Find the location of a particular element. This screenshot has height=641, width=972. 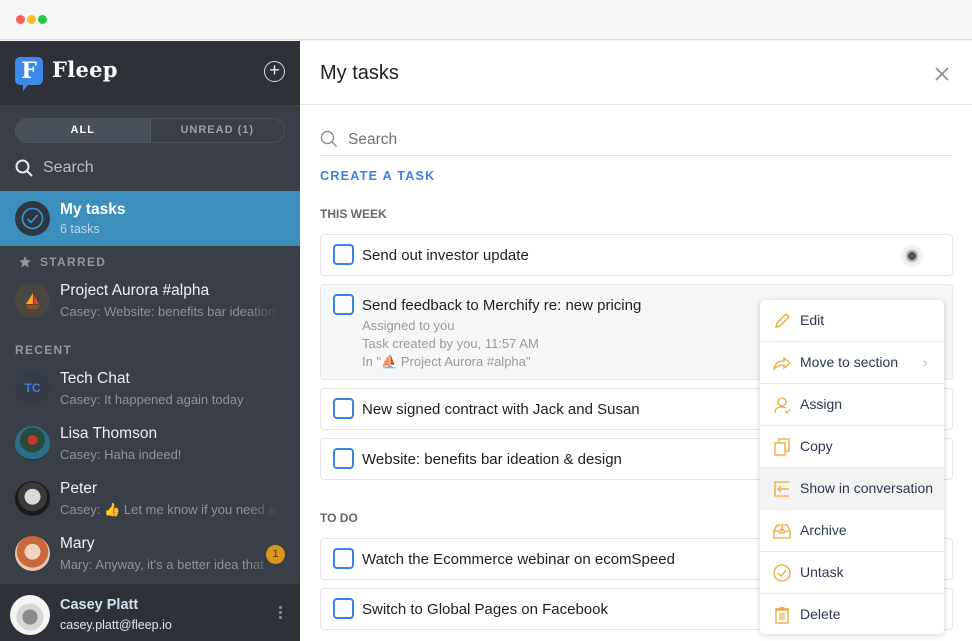

conversation-name: Peter is located at coordinates (79, 488).